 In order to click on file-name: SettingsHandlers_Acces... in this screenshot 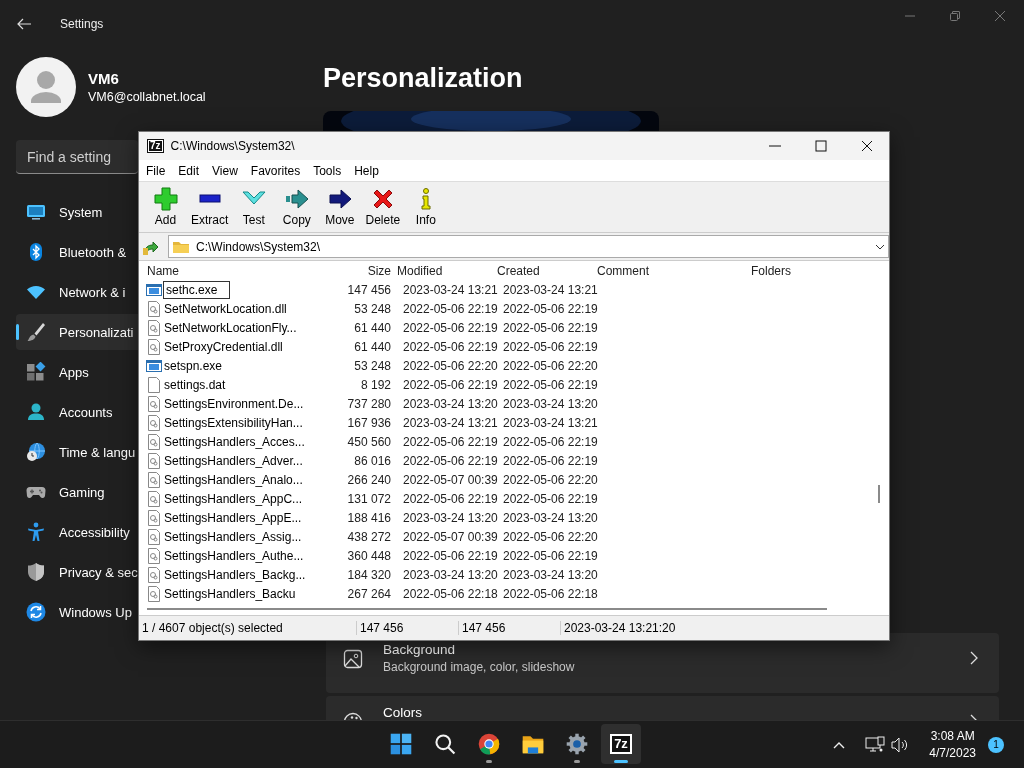, I will do `click(234, 442)`.